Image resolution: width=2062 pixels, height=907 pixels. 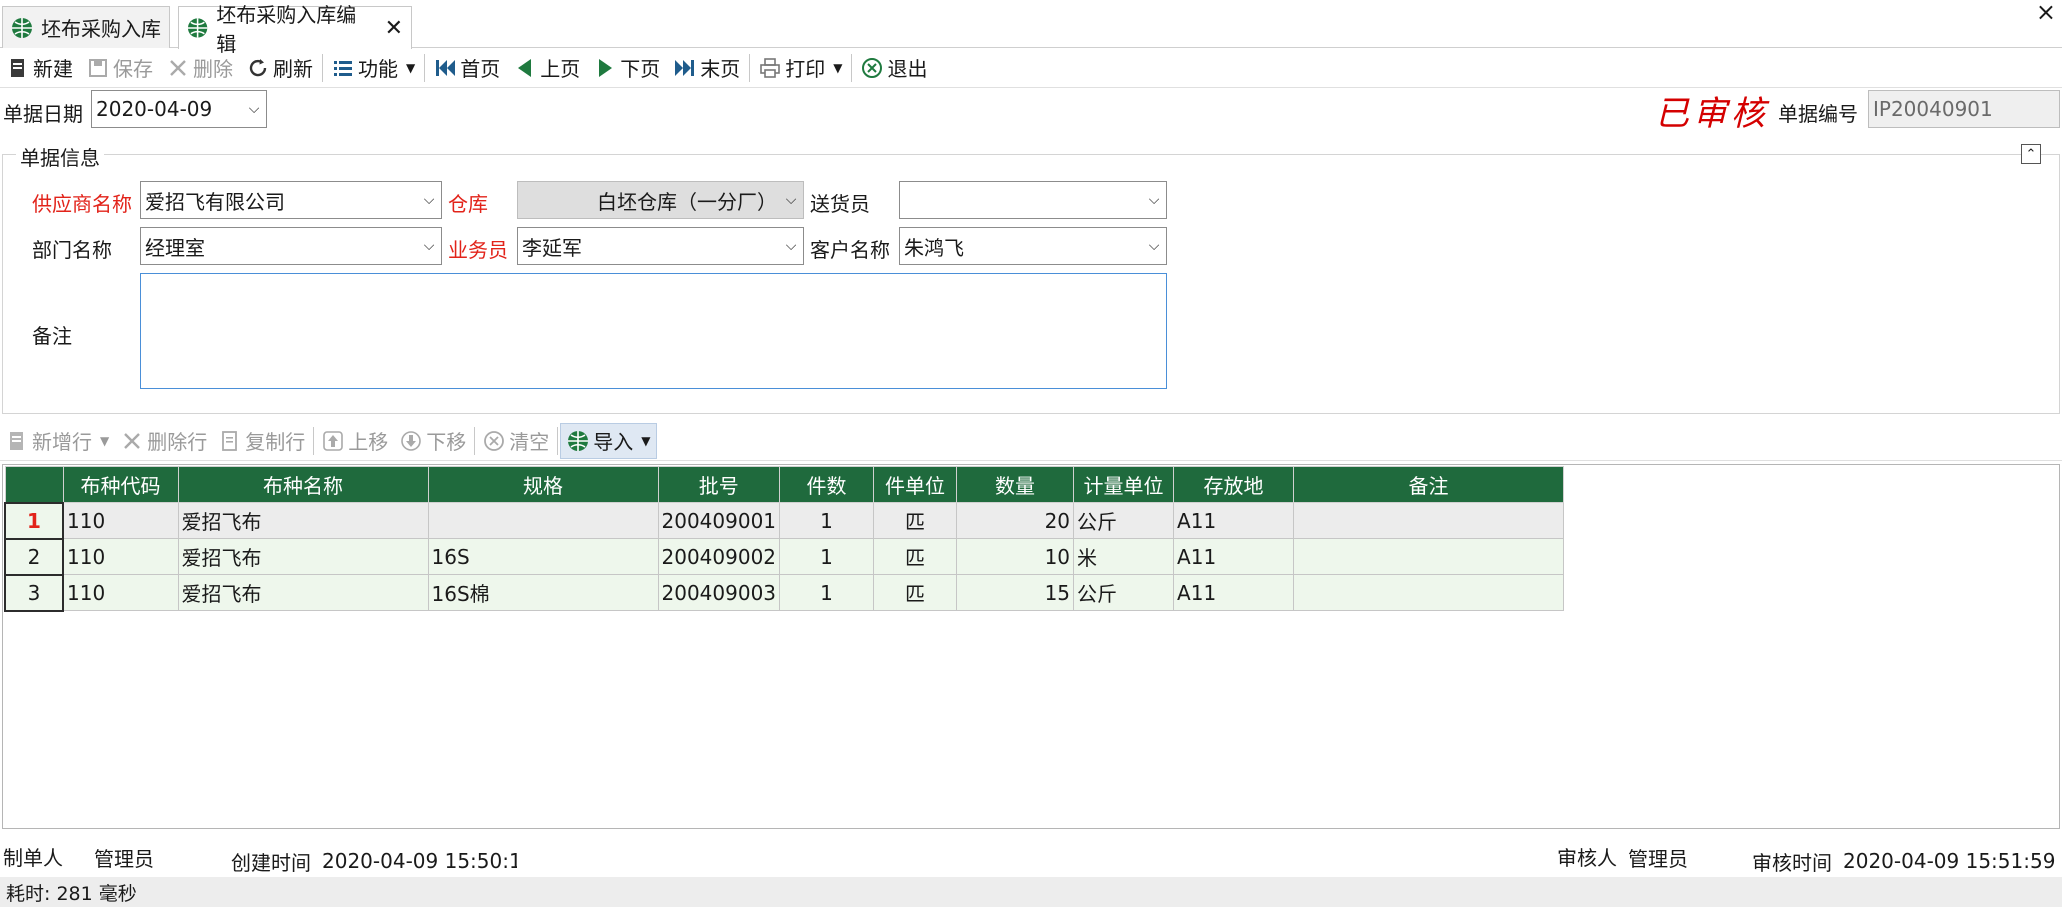 I want to click on globe-icon, so click(x=578, y=440).